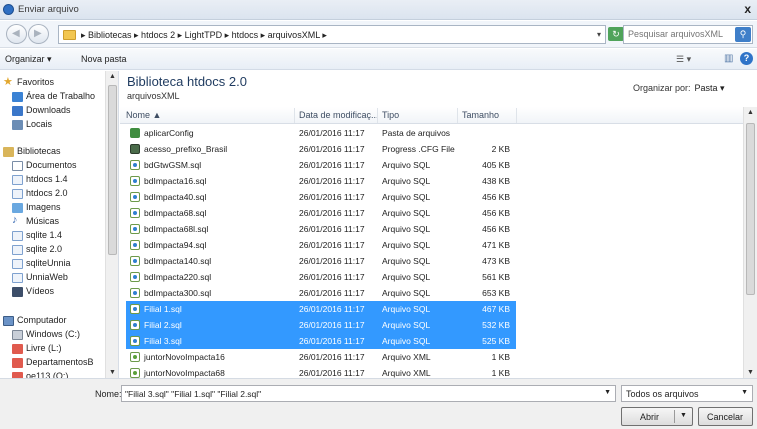  Describe the element at coordinates (743, 34) in the screenshot. I see `search-icon: ⚲` at that location.